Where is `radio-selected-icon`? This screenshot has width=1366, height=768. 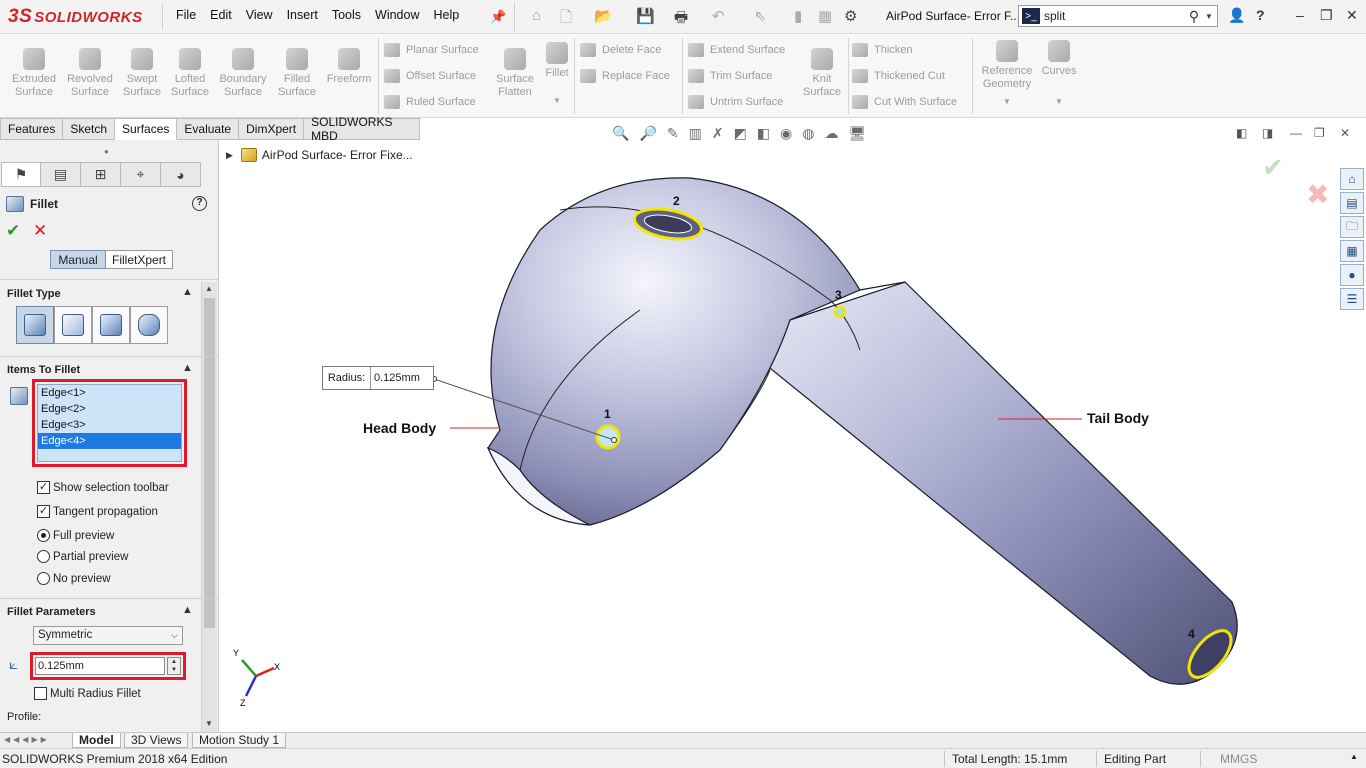
radio-selected-icon is located at coordinates (43, 535).